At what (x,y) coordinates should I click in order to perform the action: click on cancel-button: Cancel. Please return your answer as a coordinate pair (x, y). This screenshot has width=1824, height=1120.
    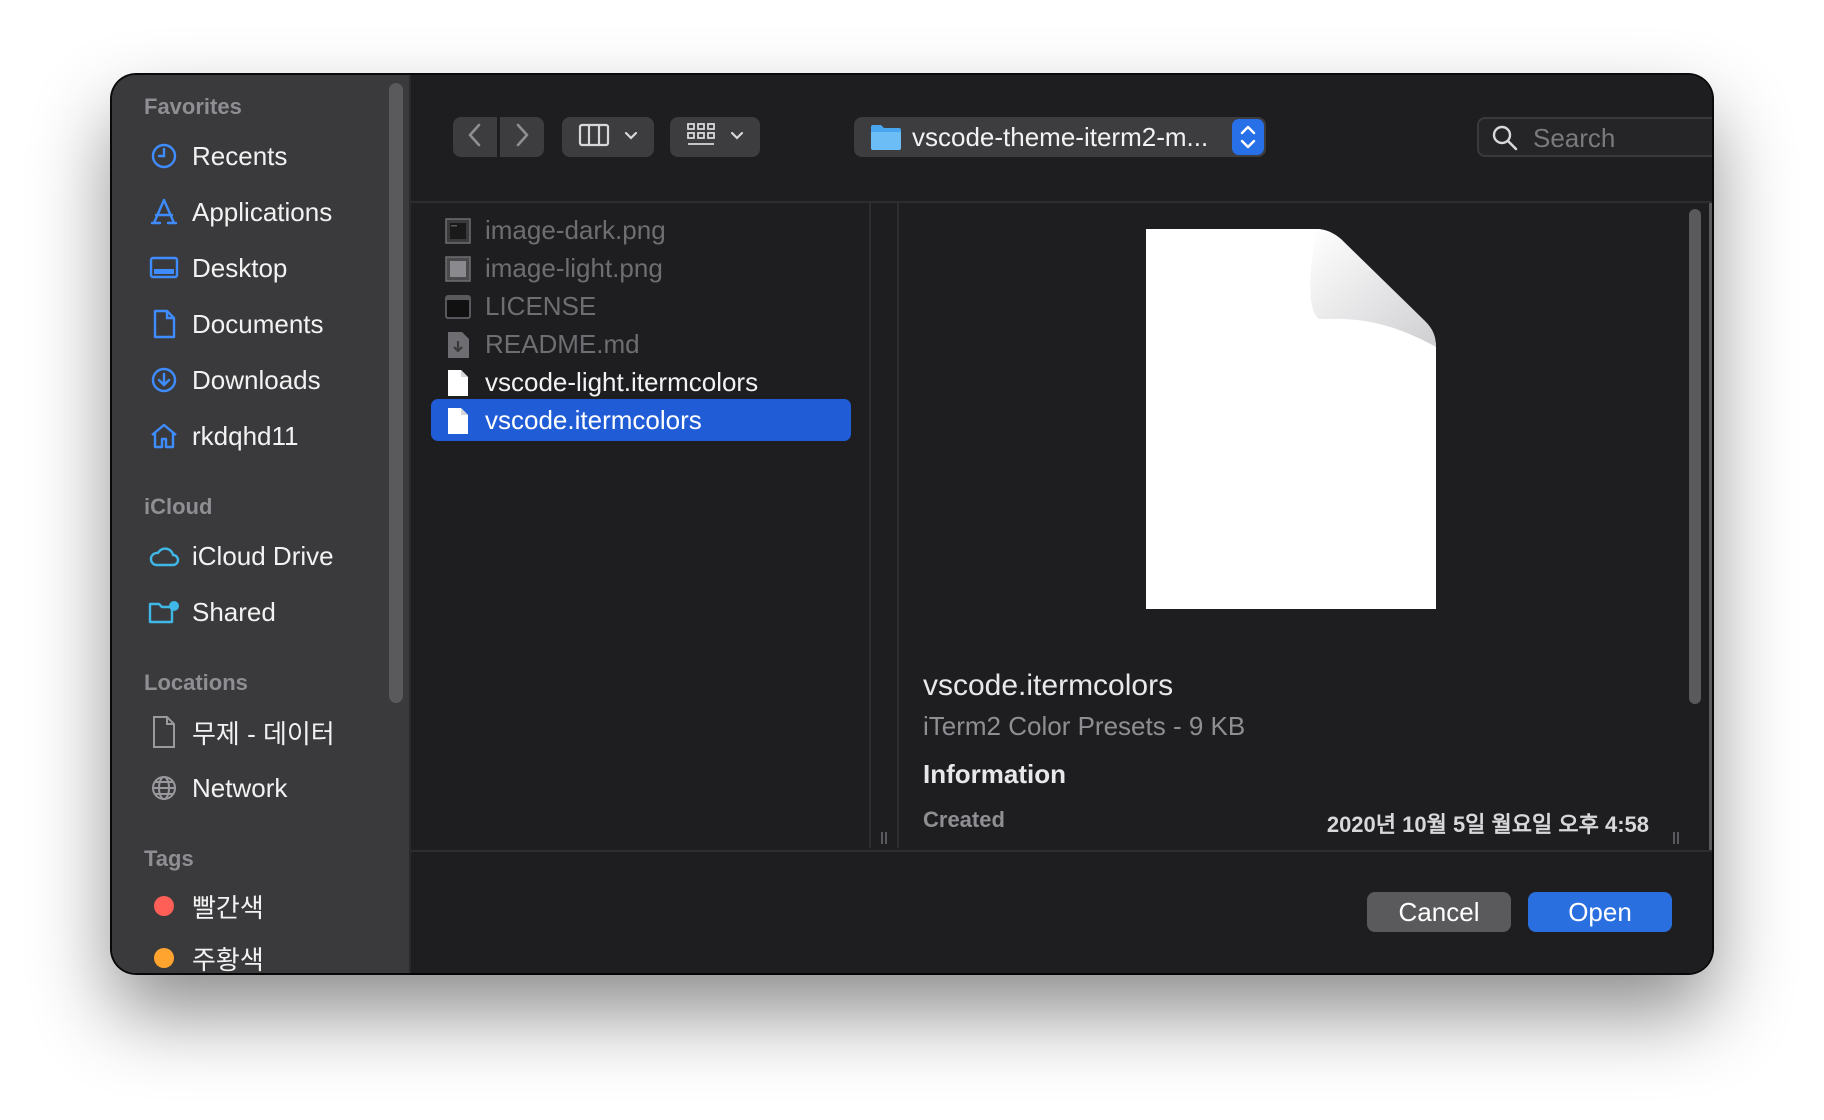
    Looking at the image, I should click on (1439, 912).